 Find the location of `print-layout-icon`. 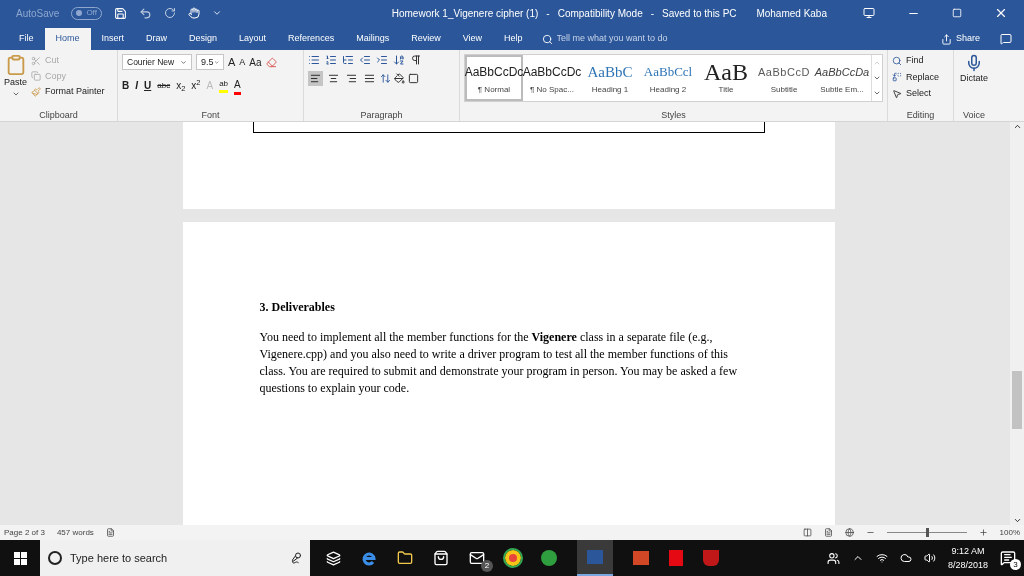

print-layout-icon is located at coordinates (828, 532).